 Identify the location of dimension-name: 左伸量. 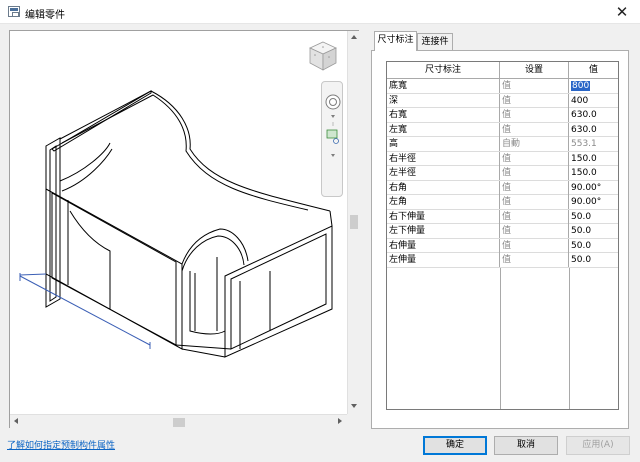
(443, 260).